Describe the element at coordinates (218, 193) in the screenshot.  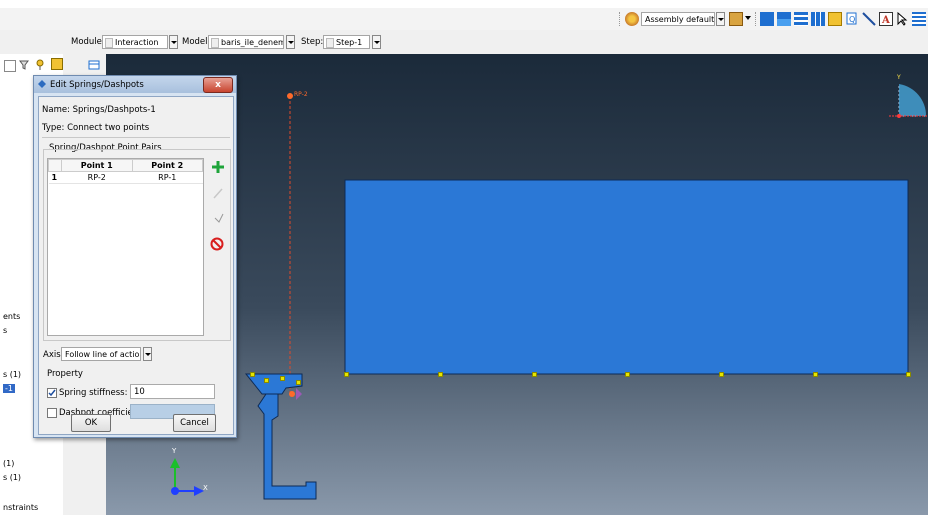
I see `edit-row-icon` at that location.